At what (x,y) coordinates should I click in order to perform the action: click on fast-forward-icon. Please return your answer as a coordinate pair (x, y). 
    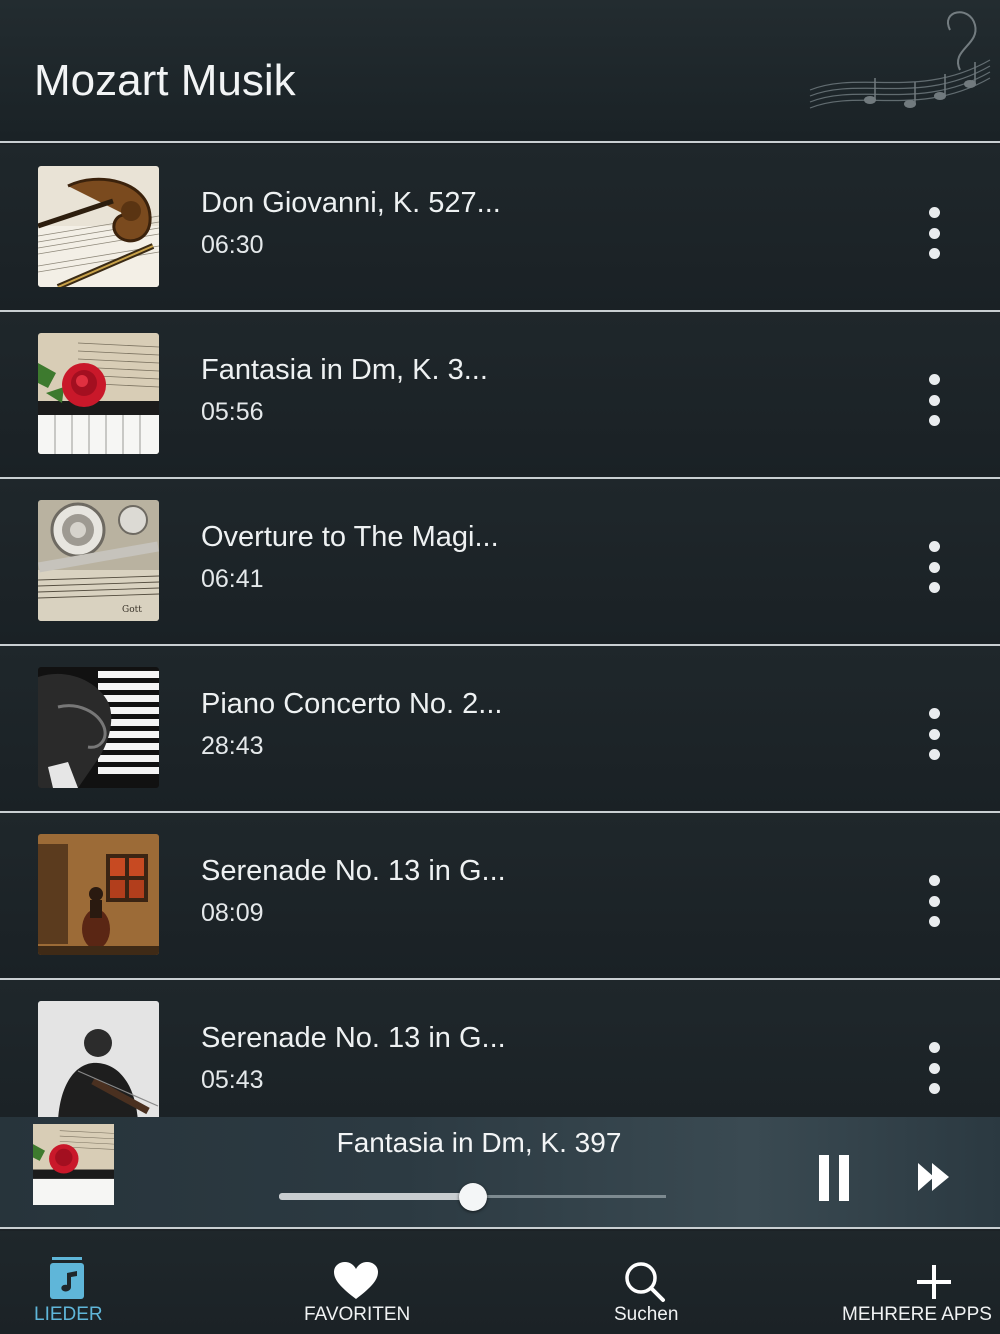
    Looking at the image, I should click on (934, 1177).